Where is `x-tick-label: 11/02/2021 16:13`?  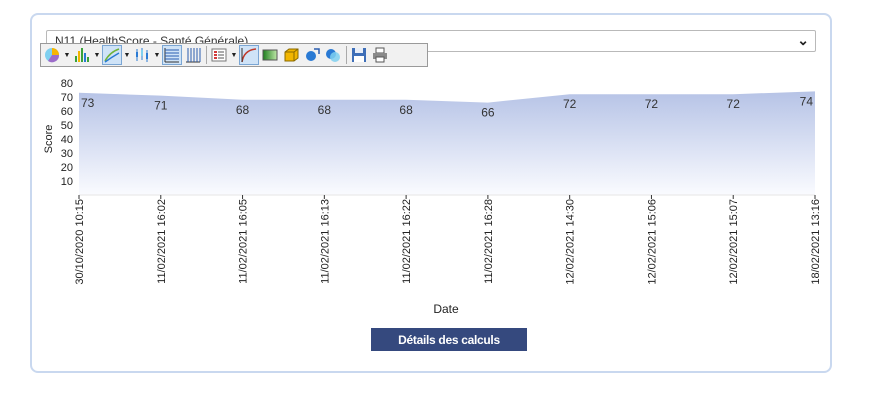 x-tick-label: 11/02/2021 16:13 is located at coordinates (325, 241).